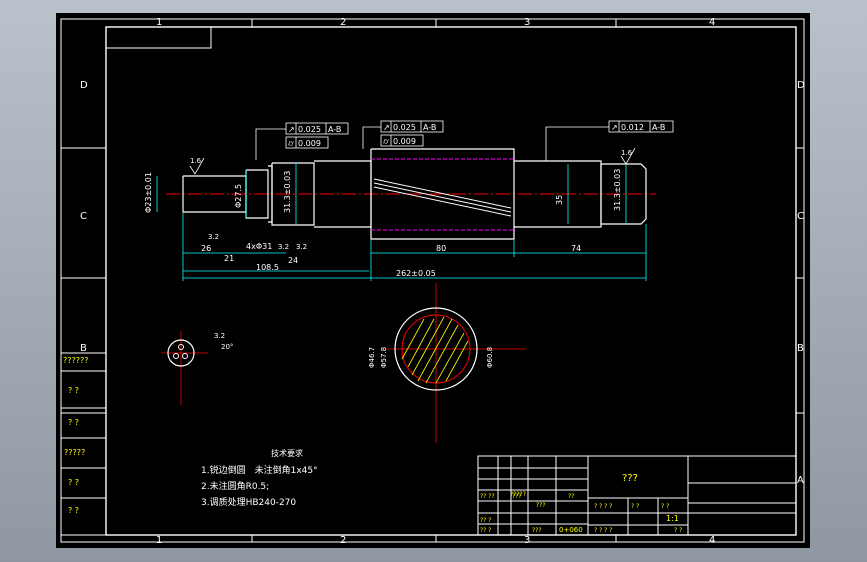 The height and width of the screenshot is (562, 867). I want to click on title-cell-6: ? ? ? ?, so click(603, 506).